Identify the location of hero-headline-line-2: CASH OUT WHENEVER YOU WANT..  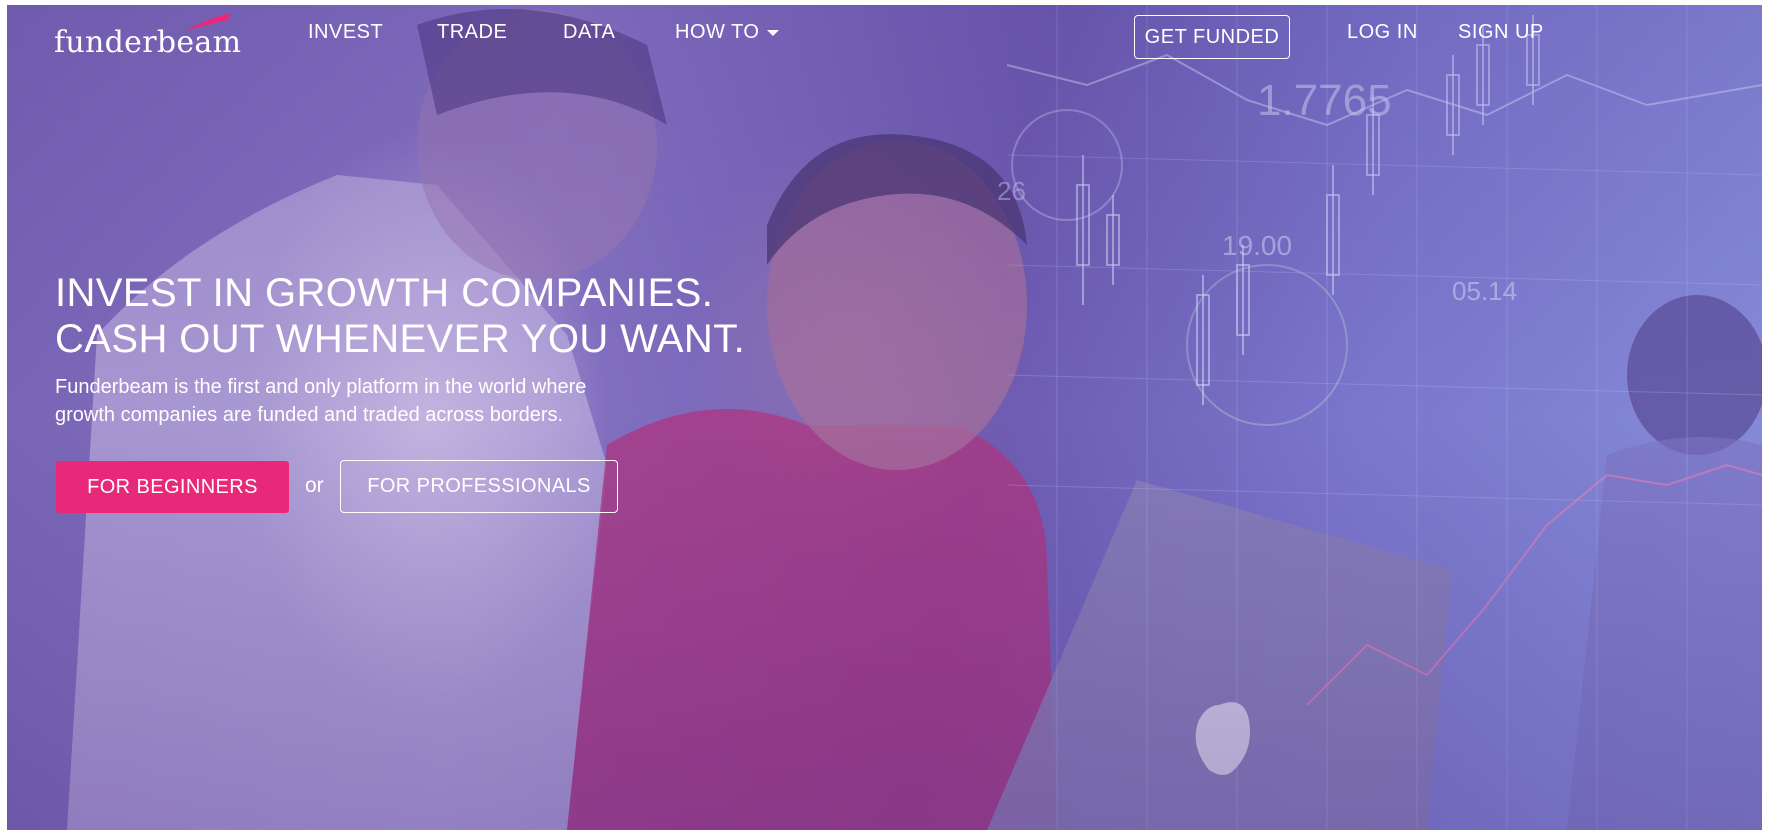
(400, 339).